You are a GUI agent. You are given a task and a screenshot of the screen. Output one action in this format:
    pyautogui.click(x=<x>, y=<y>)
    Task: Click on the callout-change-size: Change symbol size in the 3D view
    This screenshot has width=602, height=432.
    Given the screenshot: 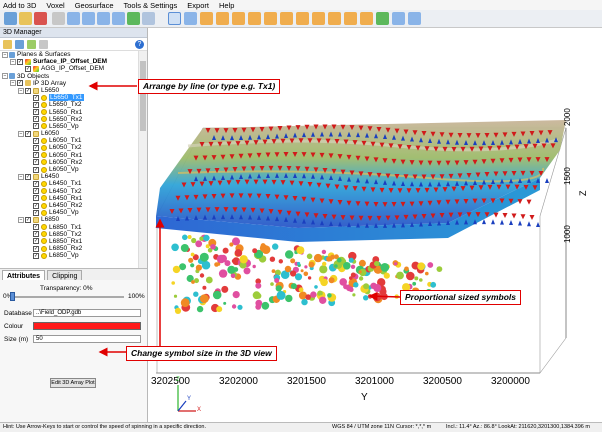 What is the action you would take?
    pyautogui.click(x=201, y=353)
    